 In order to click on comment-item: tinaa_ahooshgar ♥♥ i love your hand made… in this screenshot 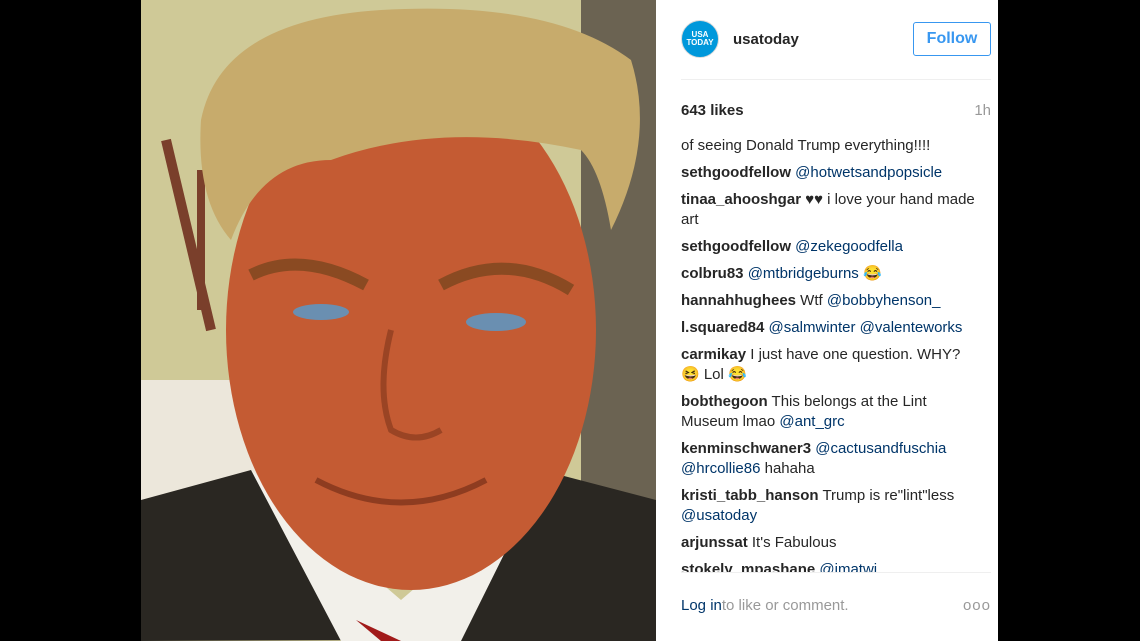, I will do `click(829, 210)`.